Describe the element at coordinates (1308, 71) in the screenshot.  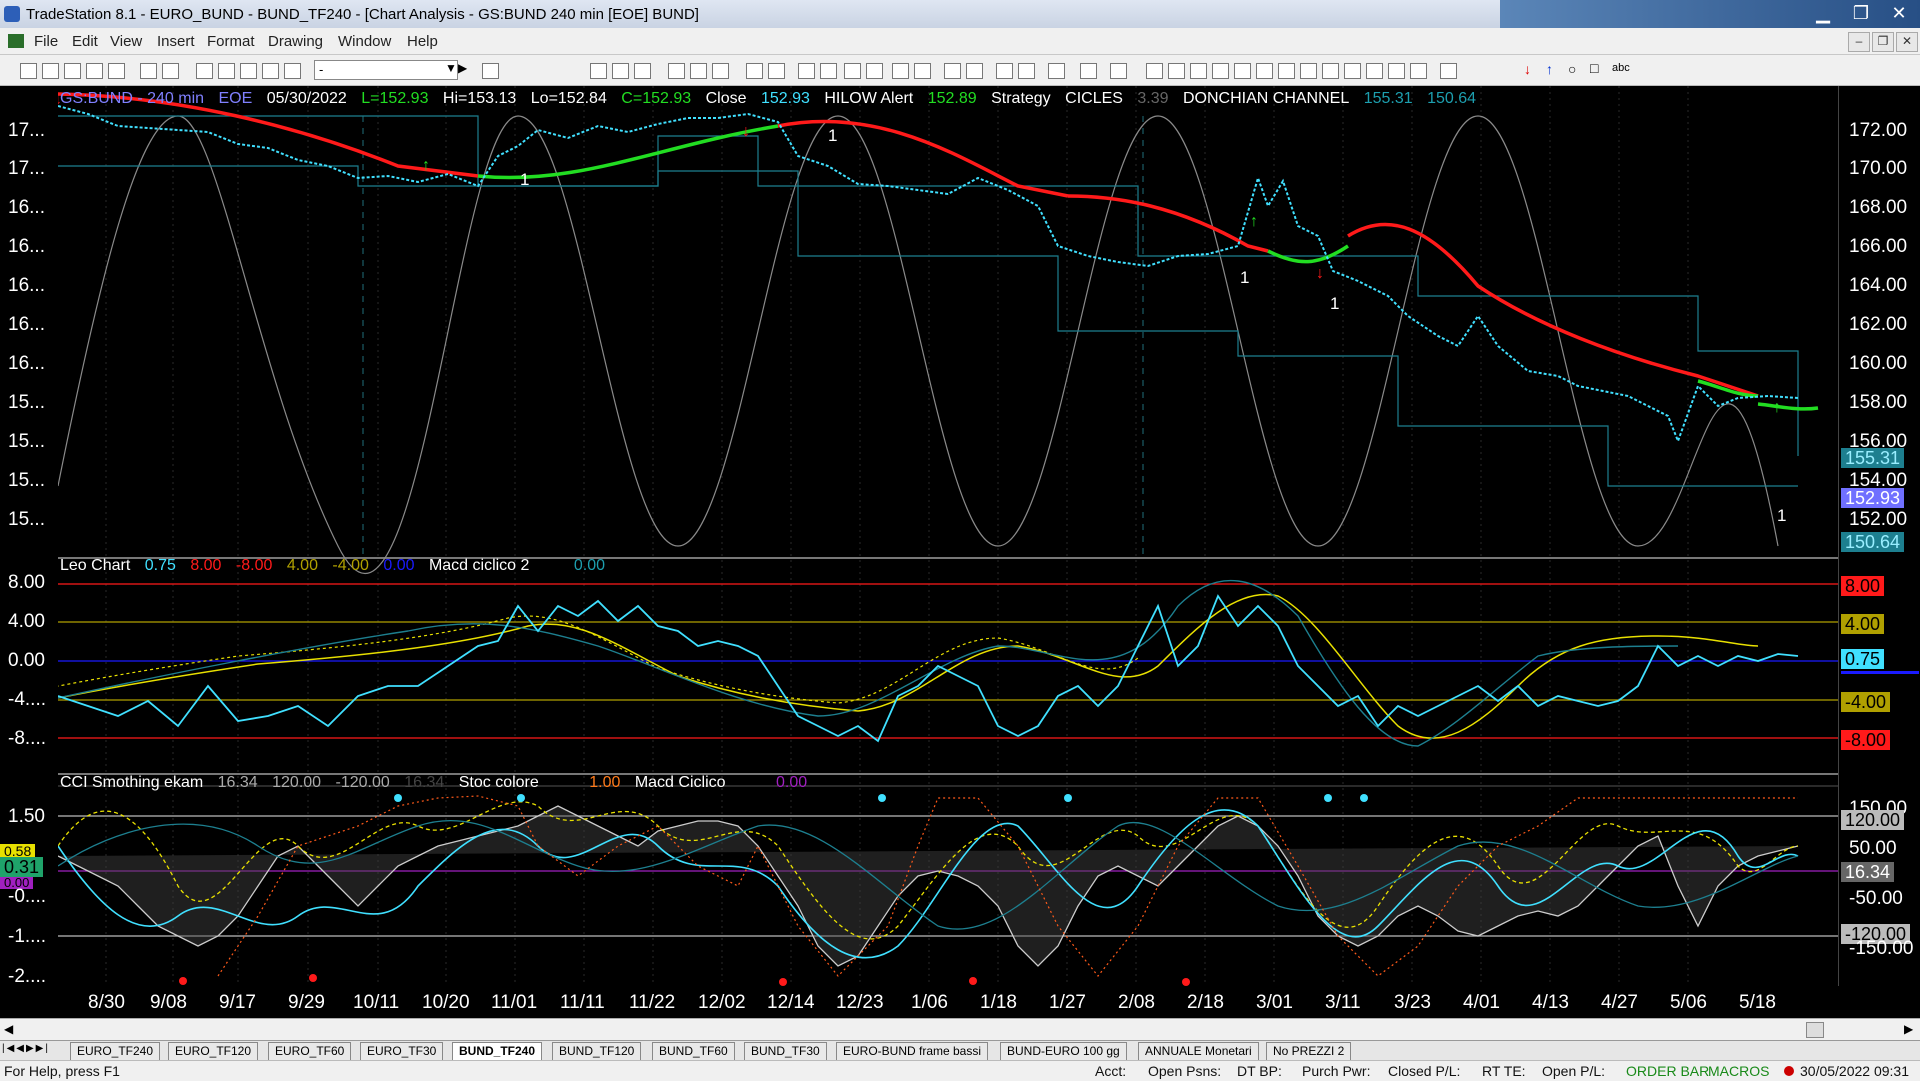
I see `andrews-icon` at that location.